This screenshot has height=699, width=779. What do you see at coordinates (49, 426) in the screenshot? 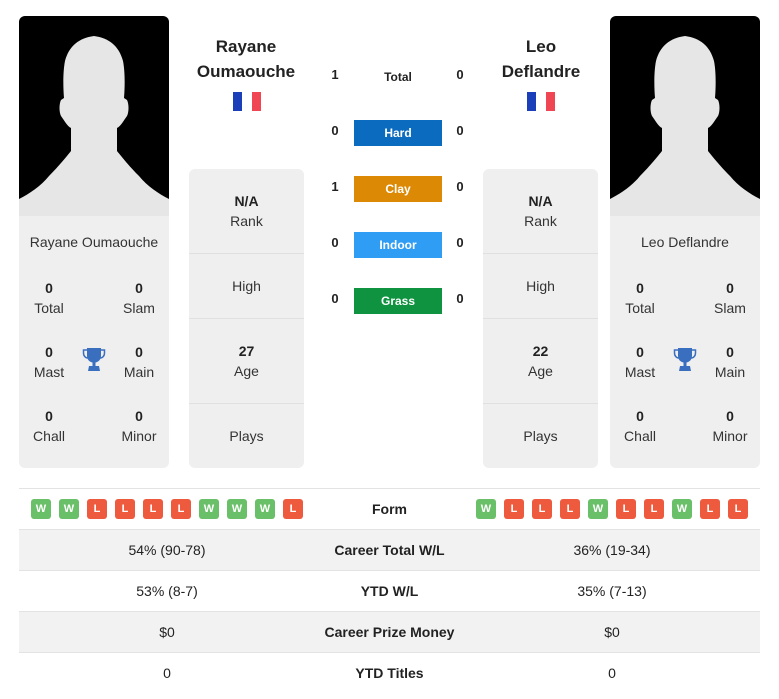
I see `player1-titles-chall: 0 Chall` at bounding box center [49, 426].